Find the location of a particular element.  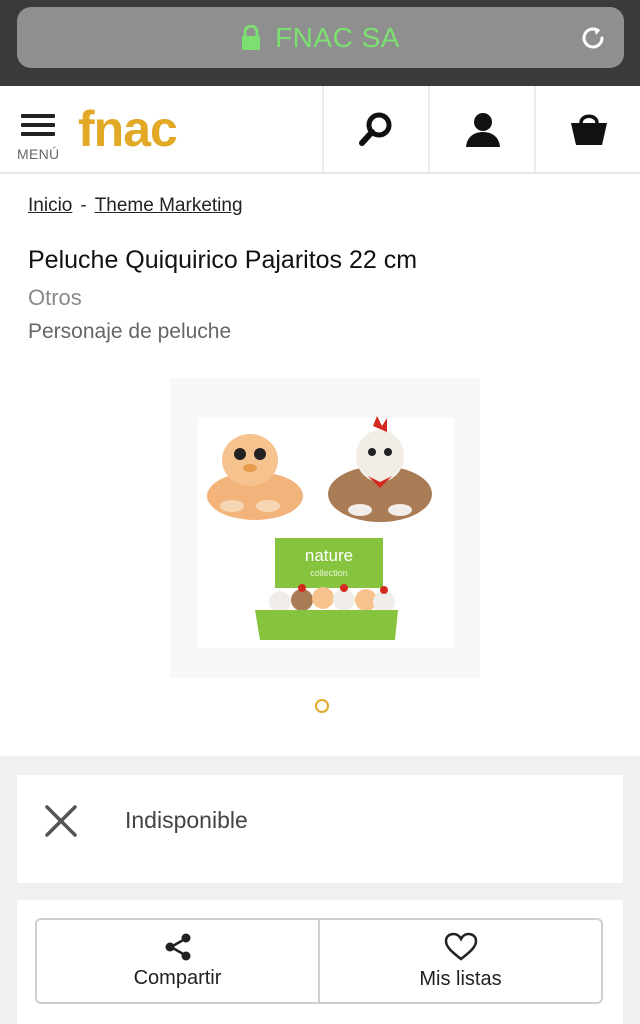

product-title: Peluche Quiquirico Pajaritos 22 cm is located at coordinates (223, 260).